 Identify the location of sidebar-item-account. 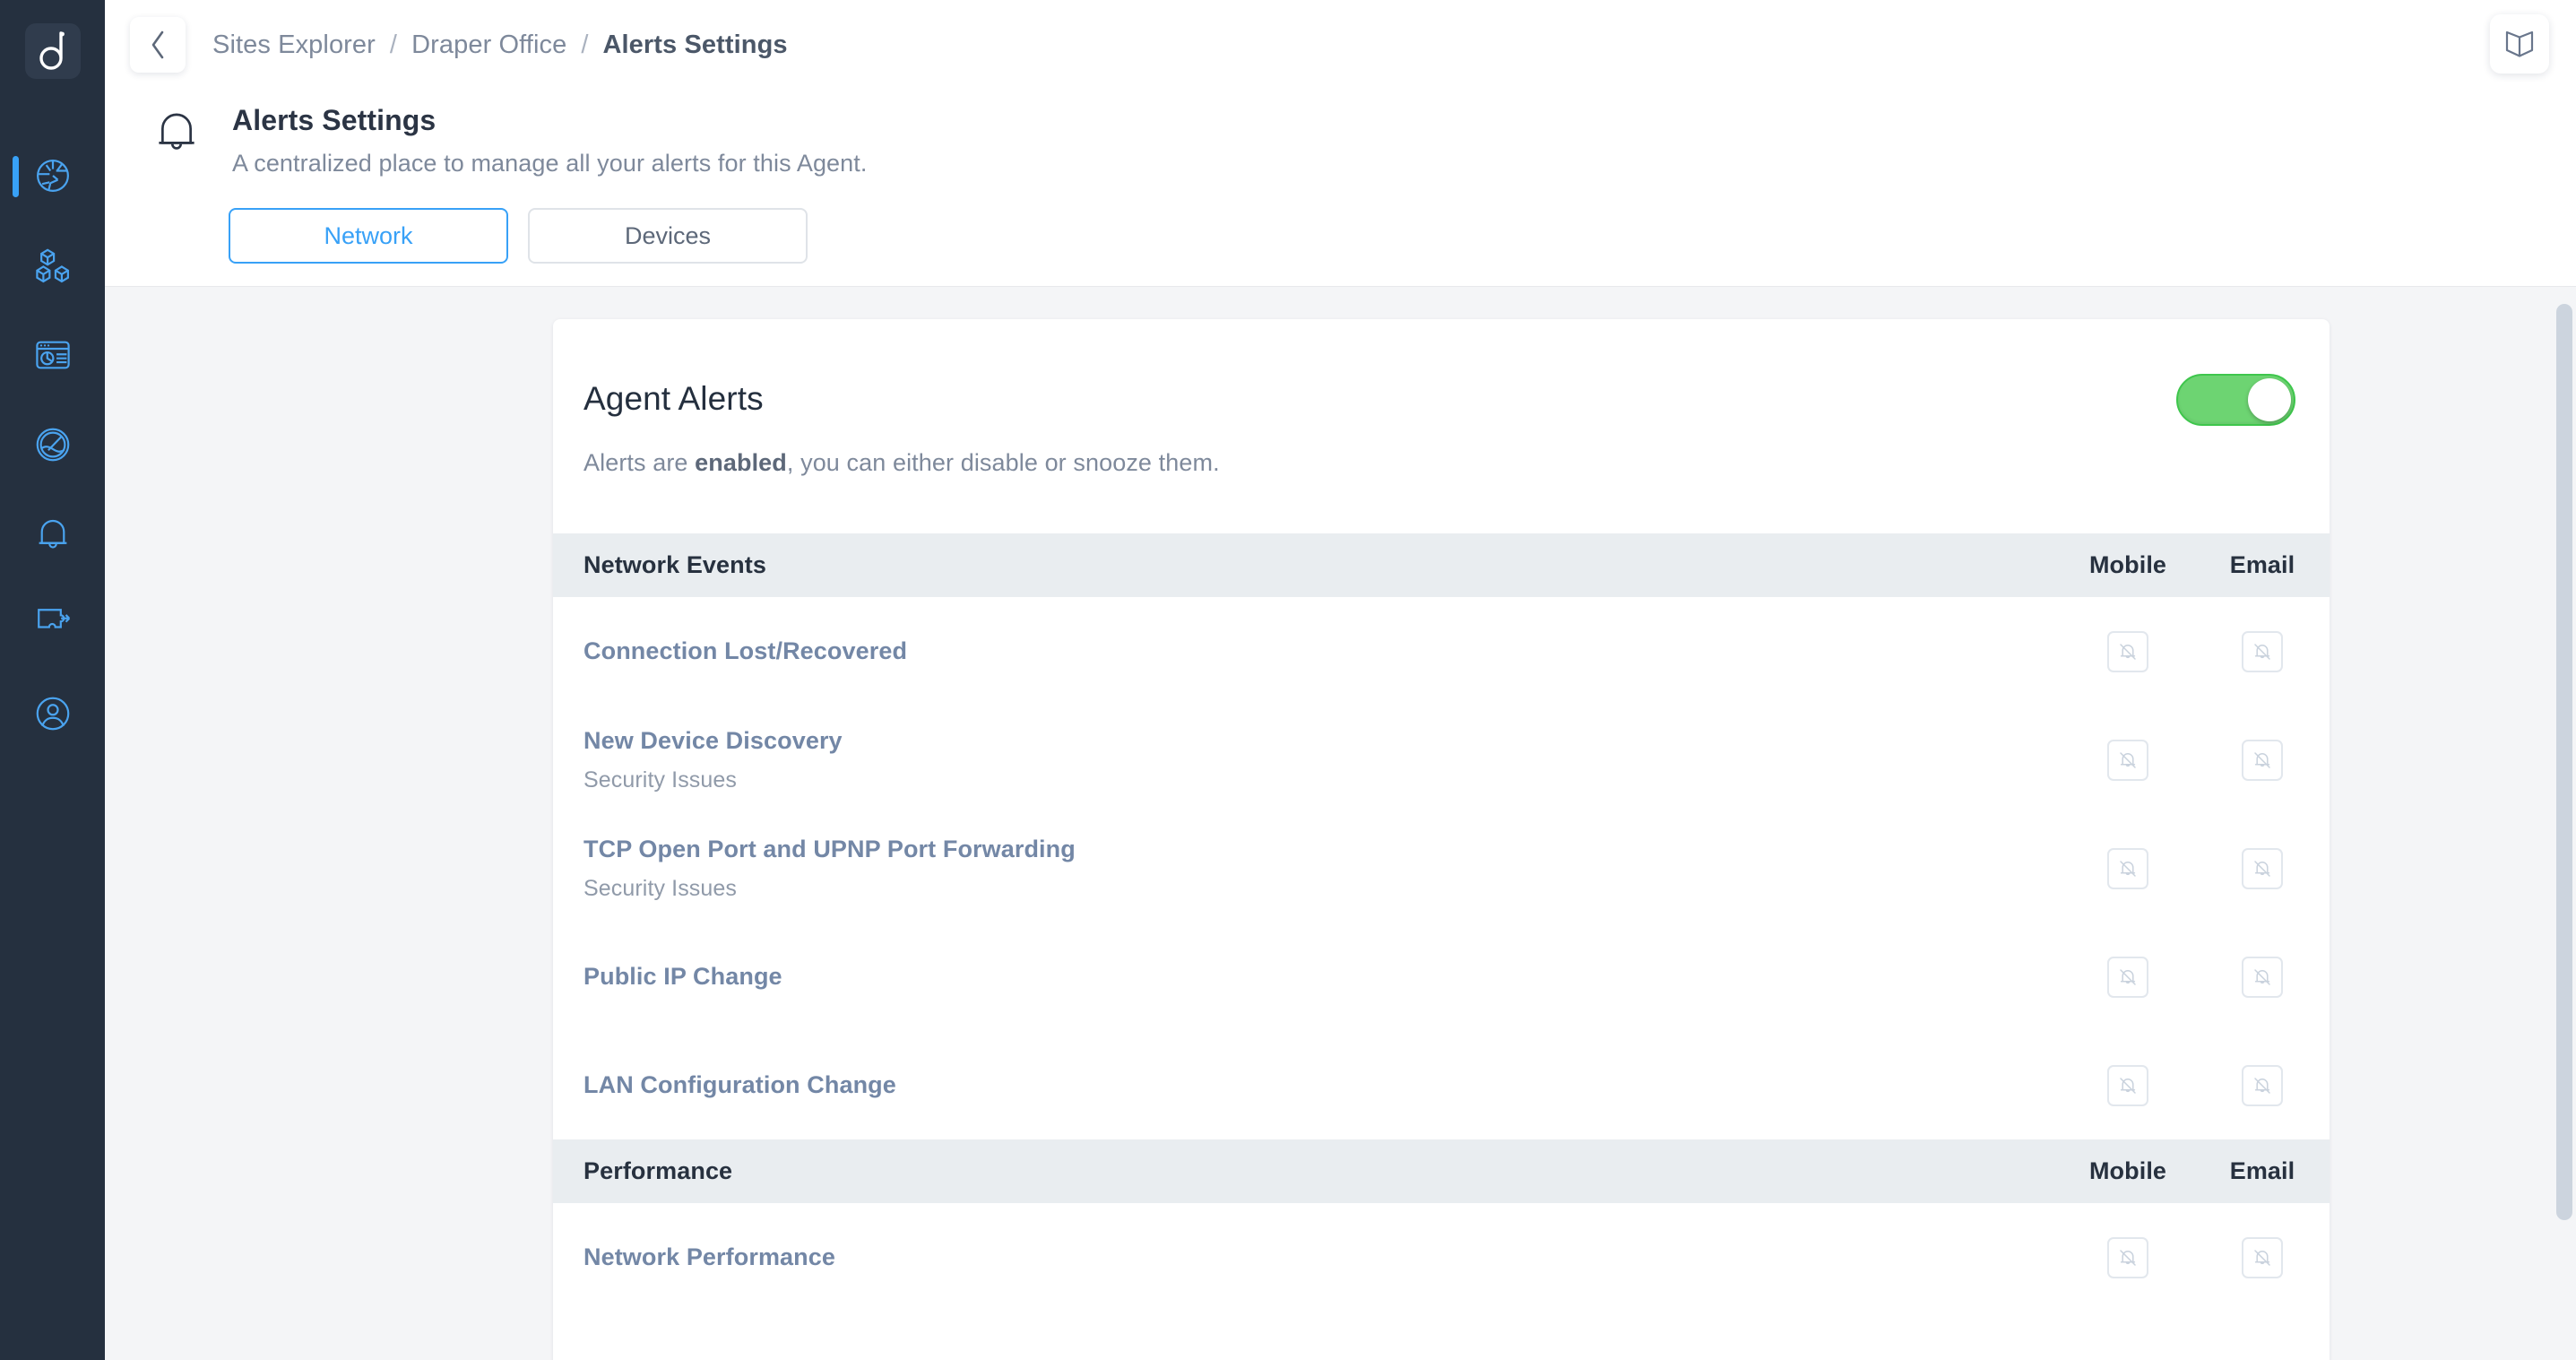
(52, 713).